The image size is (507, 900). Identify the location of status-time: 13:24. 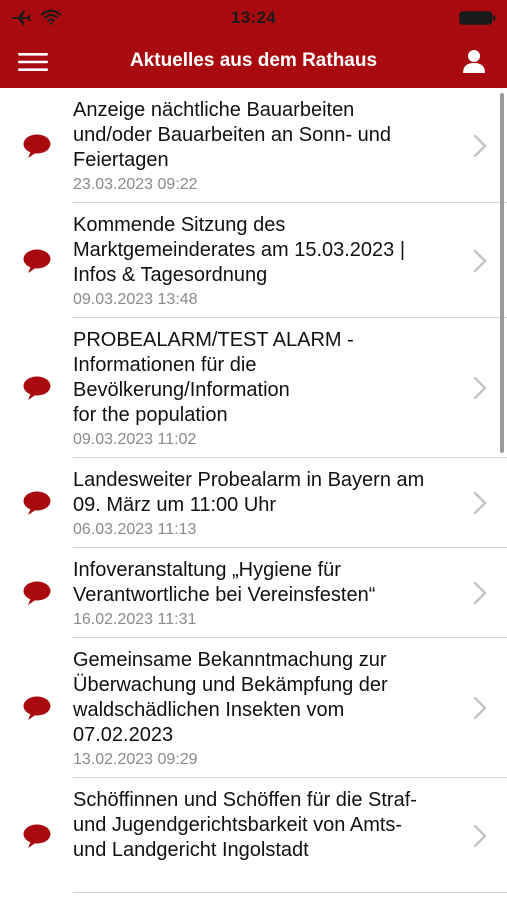
(253, 17).